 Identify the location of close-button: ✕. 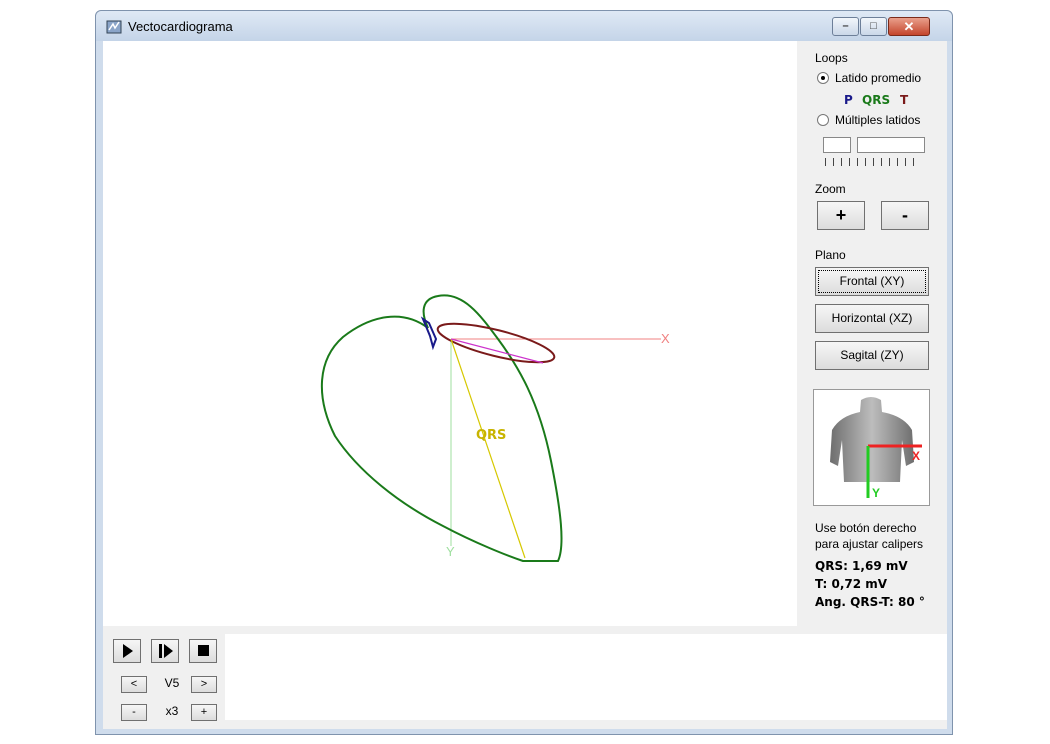
(909, 26).